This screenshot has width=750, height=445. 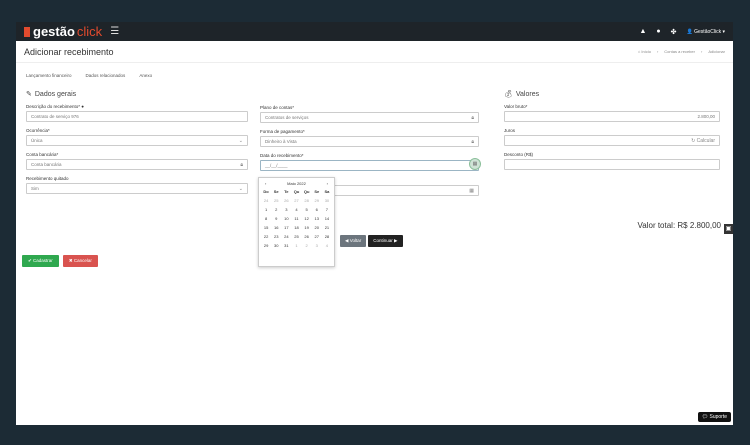 What do you see at coordinates (240, 140) in the screenshot?
I see `chevron-down-icon: ⌄` at bounding box center [240, 140].